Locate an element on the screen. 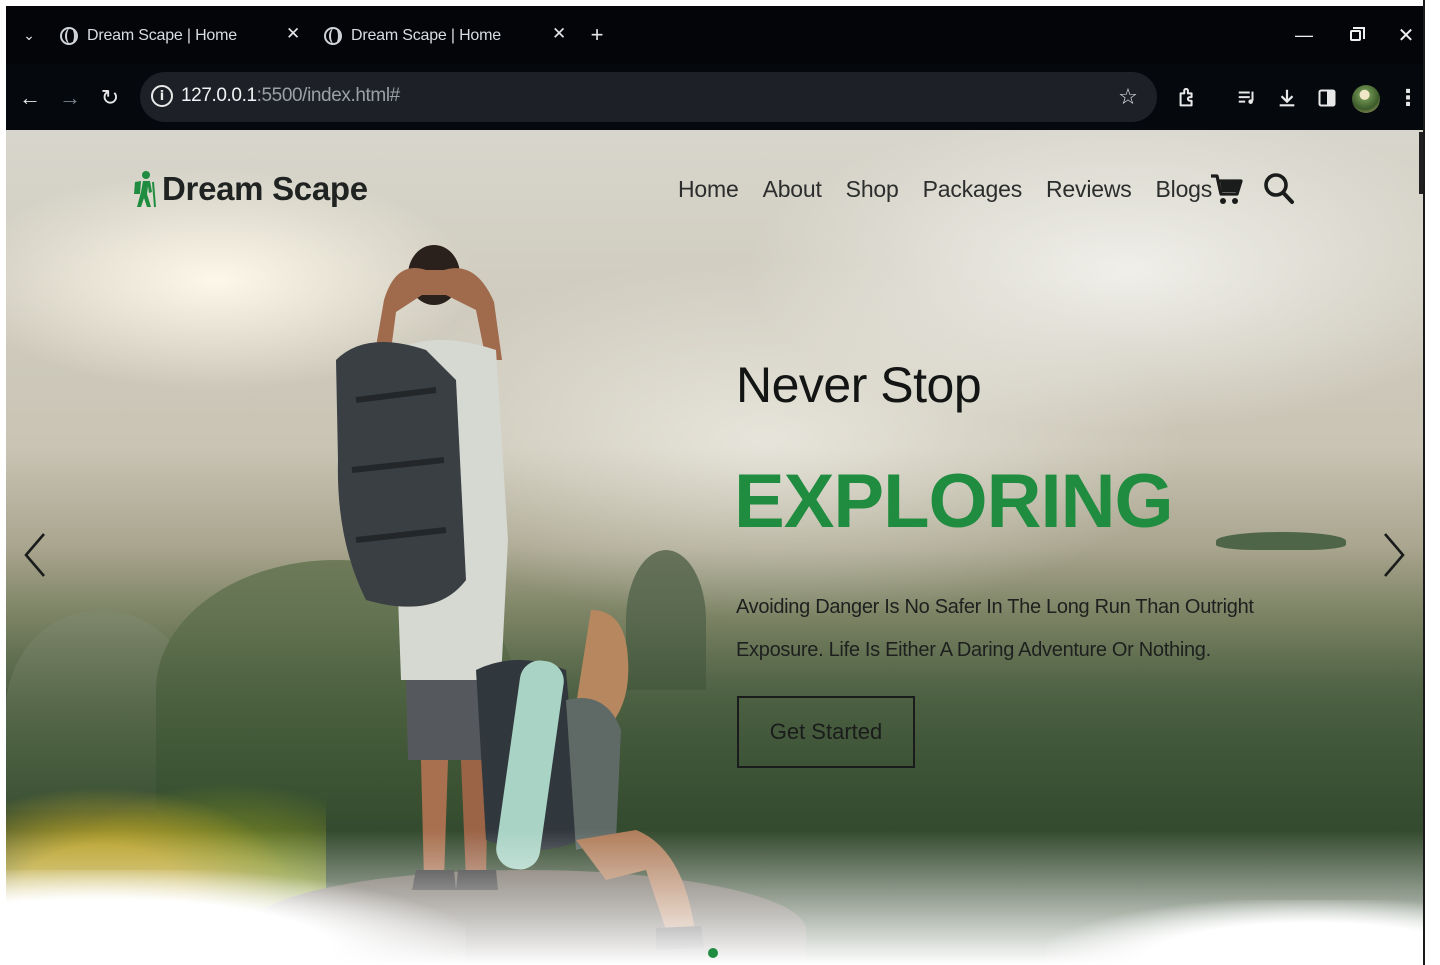  reload-icon: ↻ is located at coordinates (110, 98).